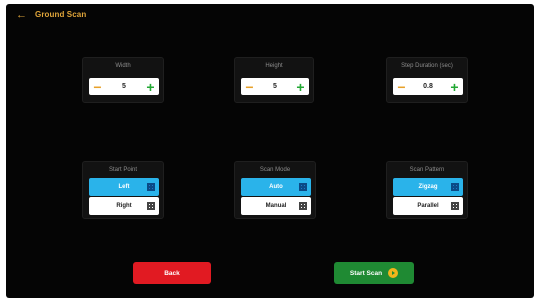  I want to click on step-duration-value: 0.8, so click(428, 86).